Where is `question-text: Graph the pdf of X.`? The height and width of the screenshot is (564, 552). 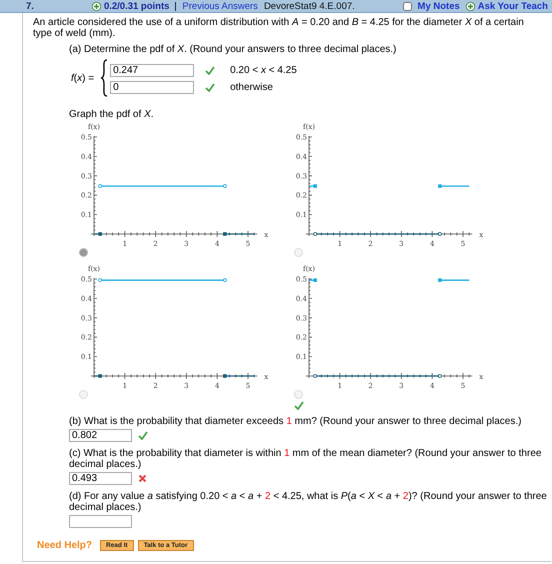 question-text: Graph the pdf of X. is located at coordinates (112, 114).